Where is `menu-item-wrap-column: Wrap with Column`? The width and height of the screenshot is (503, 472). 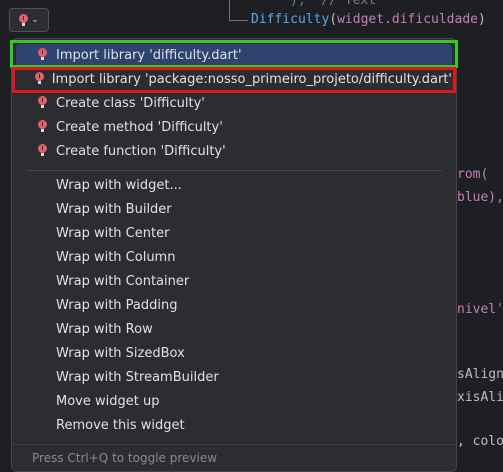
menu-item-wrap-column: Wrap with Column is located at coordinates (234, 257).